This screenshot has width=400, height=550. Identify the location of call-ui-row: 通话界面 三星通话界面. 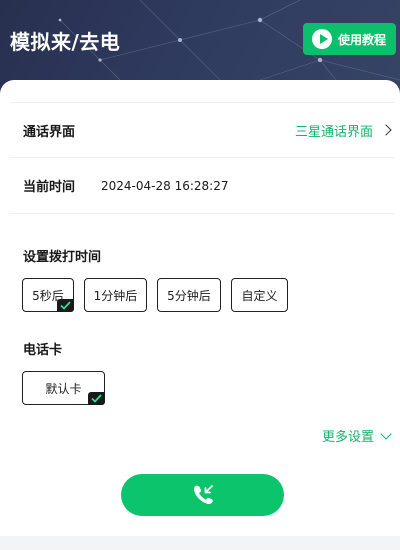
(202, 130).